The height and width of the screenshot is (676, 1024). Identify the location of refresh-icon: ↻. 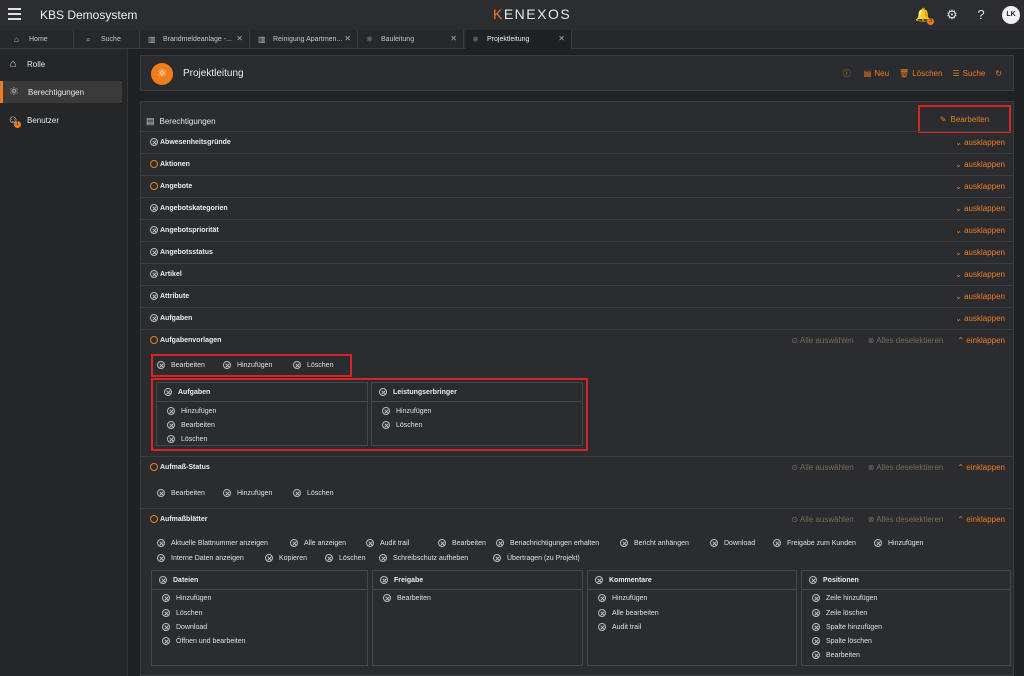
(998, 73).